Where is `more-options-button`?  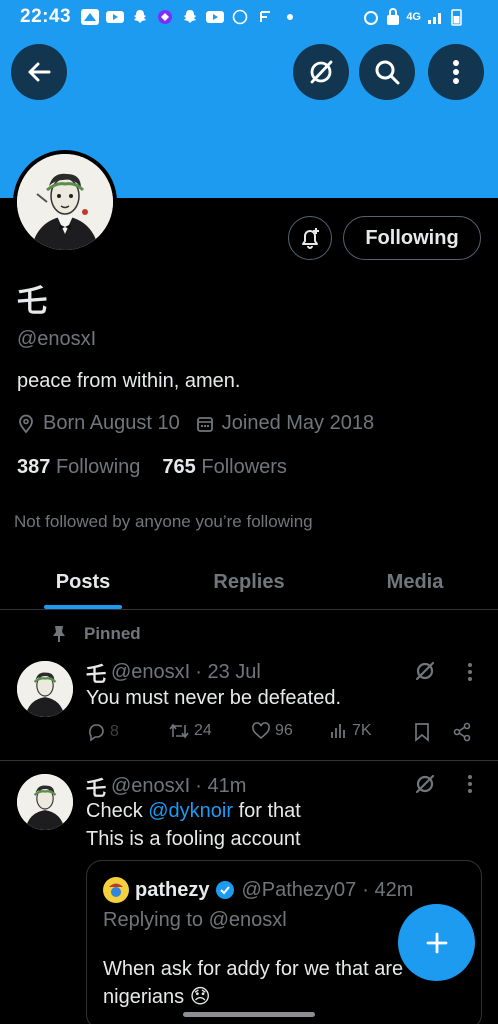
more-options-button is located at coordinates (456, 72).